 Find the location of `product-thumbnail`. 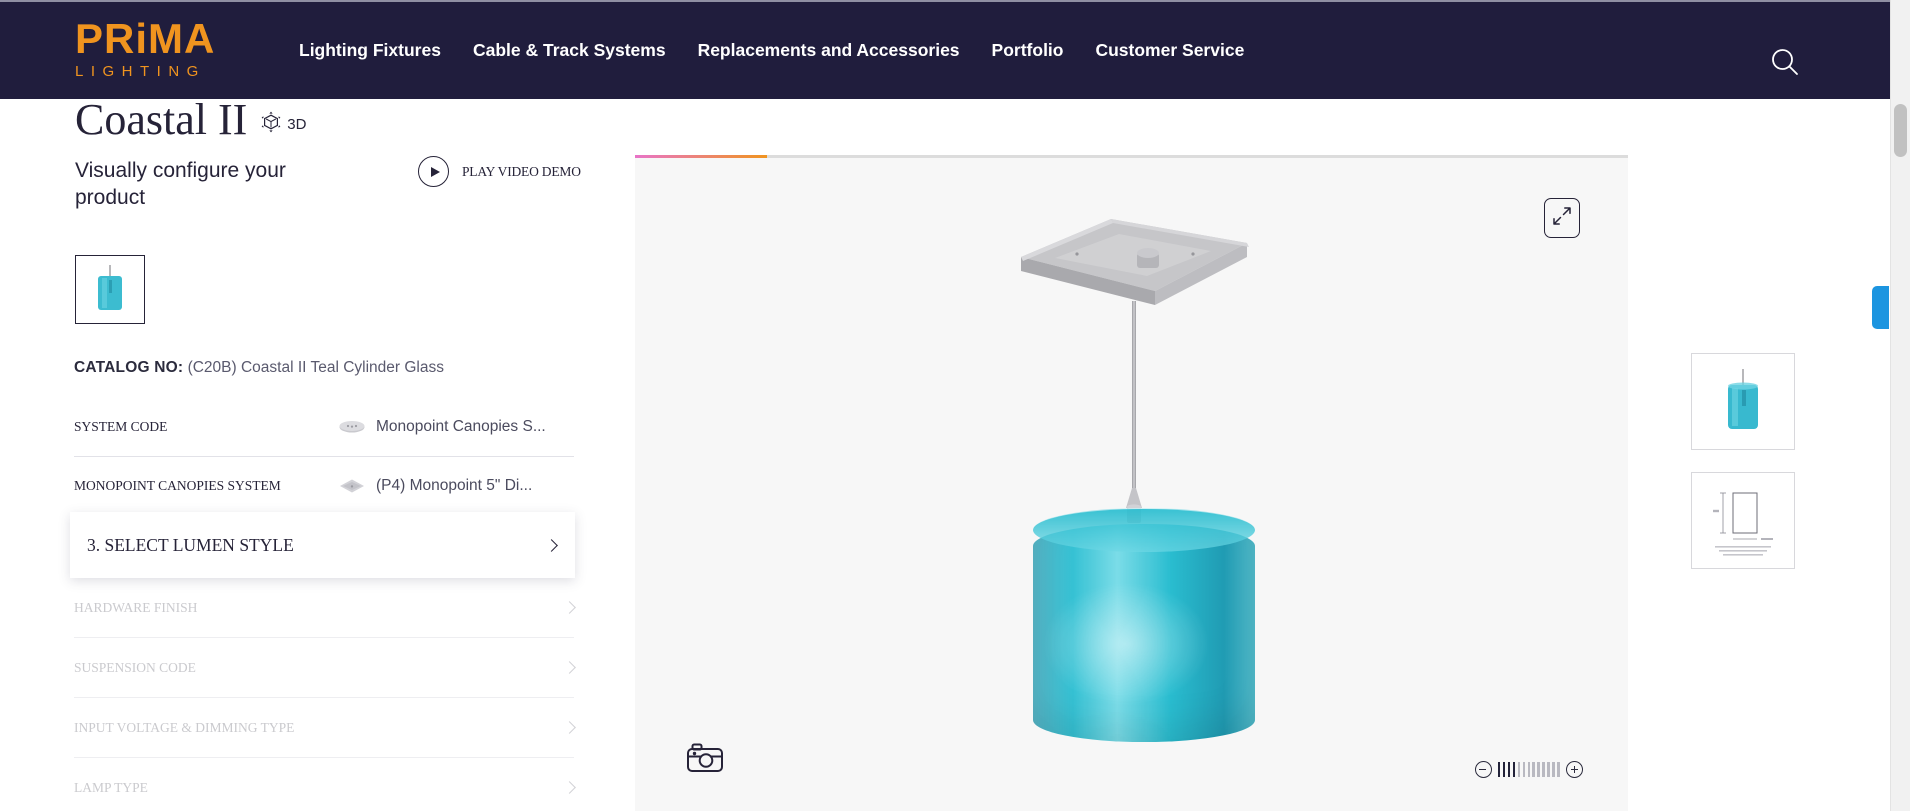

product-thumbnail is located at coordinates (110, 289).